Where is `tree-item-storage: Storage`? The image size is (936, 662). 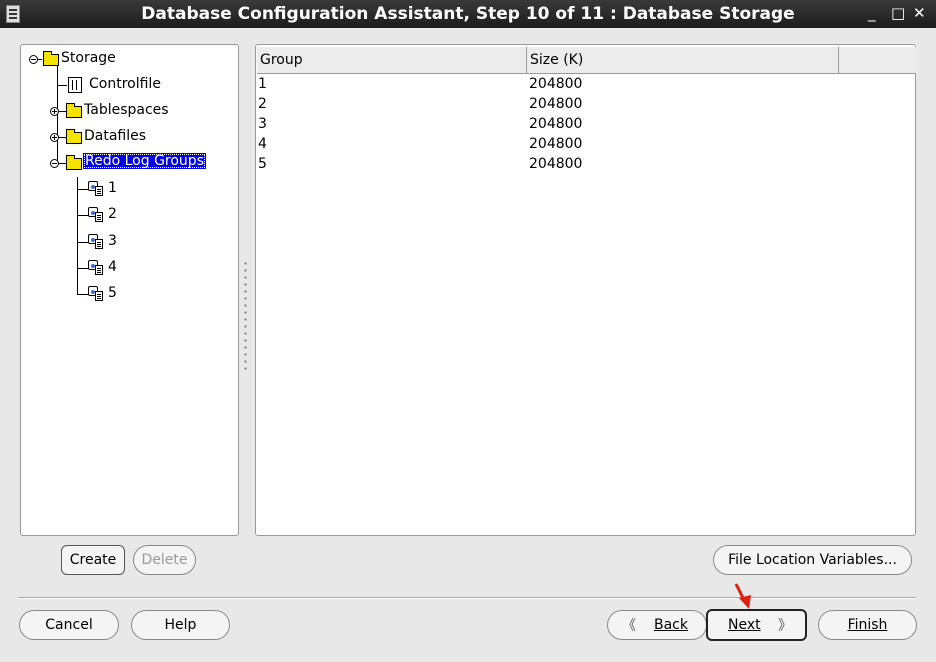
tree-item-storage: Storage is located at coordinates (88, 58).